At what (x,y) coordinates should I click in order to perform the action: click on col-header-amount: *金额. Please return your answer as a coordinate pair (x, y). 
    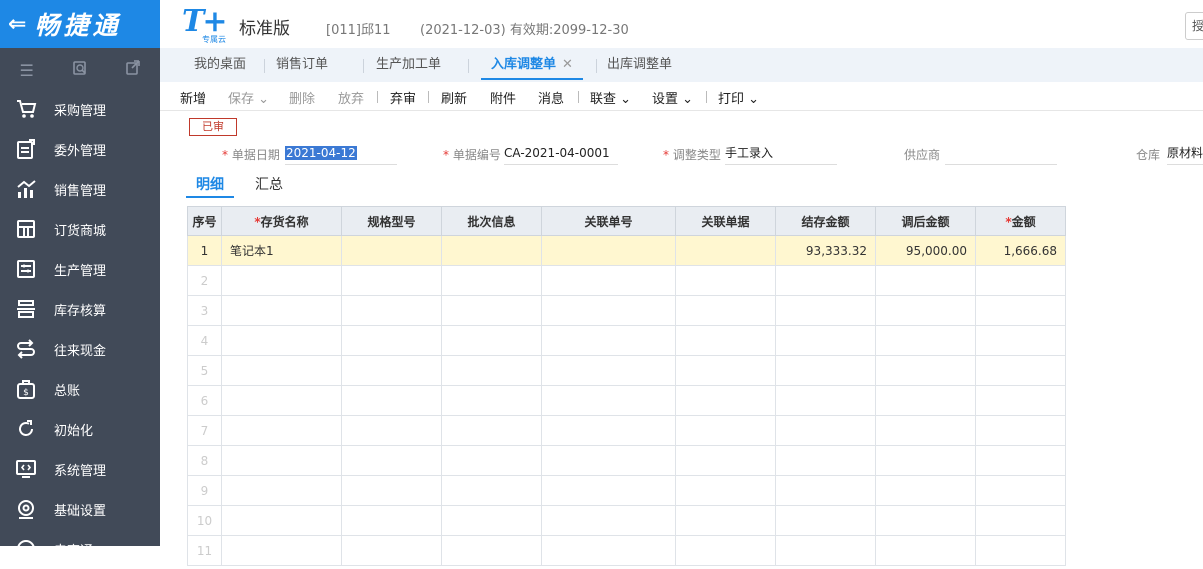
    Looking at the image, I should click on (1020, 221).